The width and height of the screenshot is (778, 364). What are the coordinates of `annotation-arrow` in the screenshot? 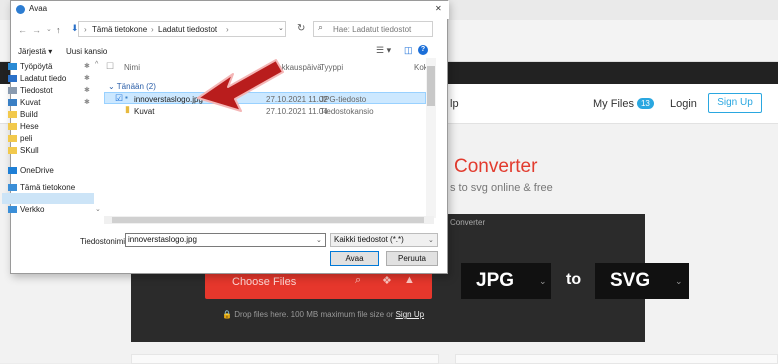 It's located at (240, 85).